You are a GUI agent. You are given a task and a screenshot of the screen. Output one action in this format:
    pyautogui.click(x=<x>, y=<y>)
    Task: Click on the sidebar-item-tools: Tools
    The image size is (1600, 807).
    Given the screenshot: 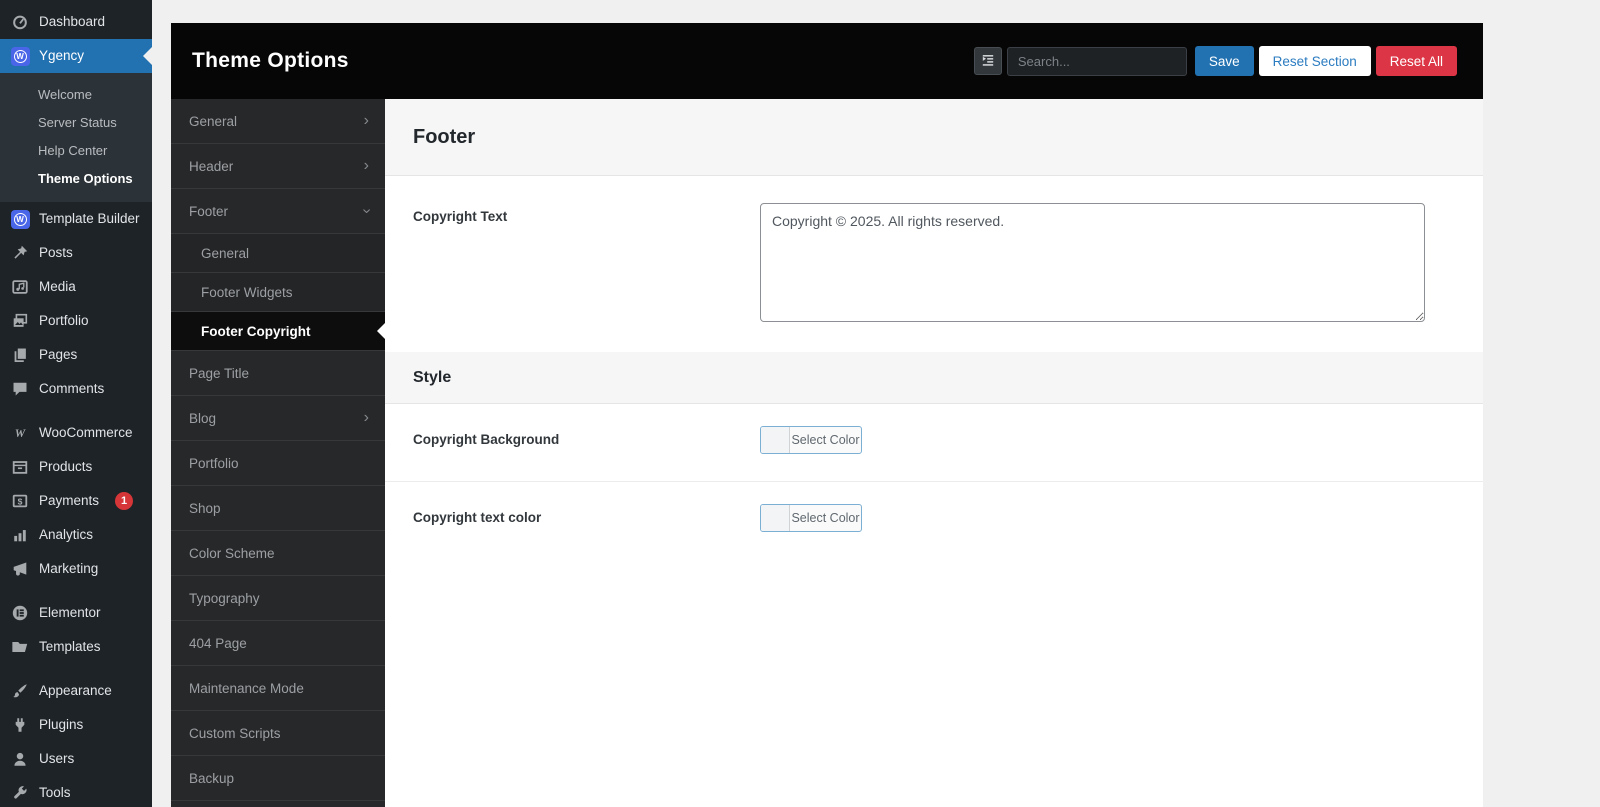 What is the action you would take?
    pyautogui.click(x=76, y=791)
    